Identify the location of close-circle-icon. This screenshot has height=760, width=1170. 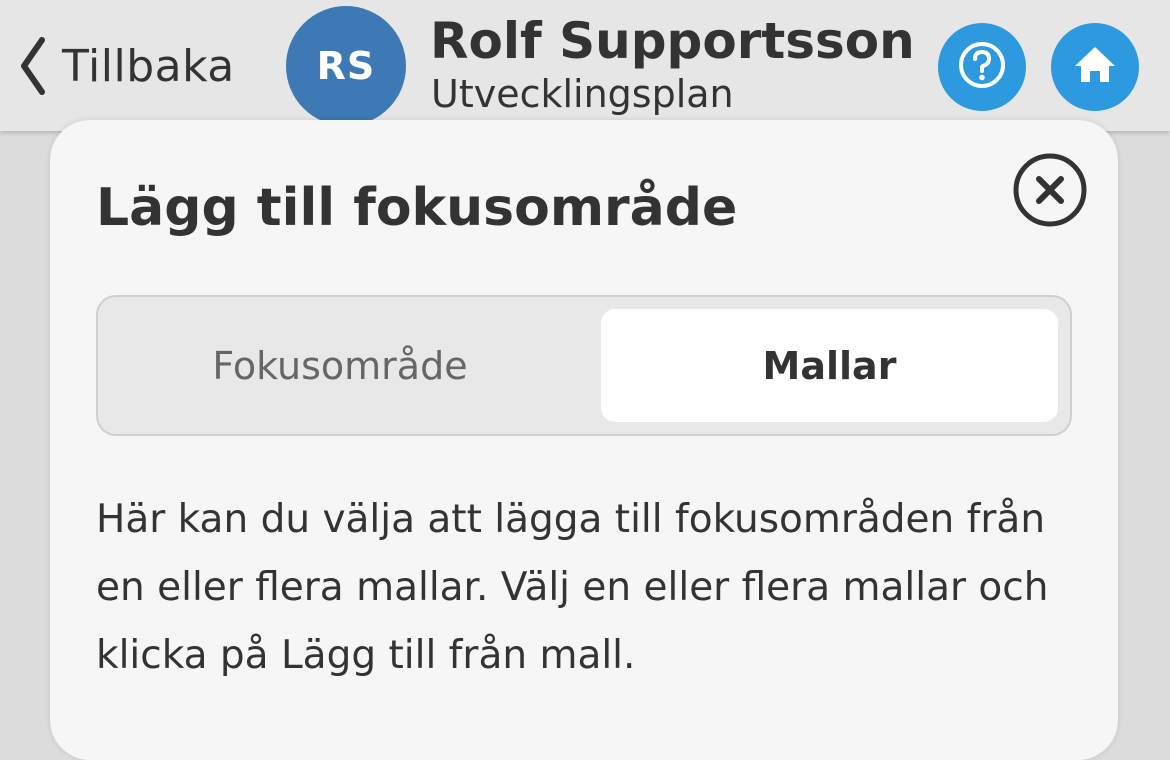
(1050, 190).